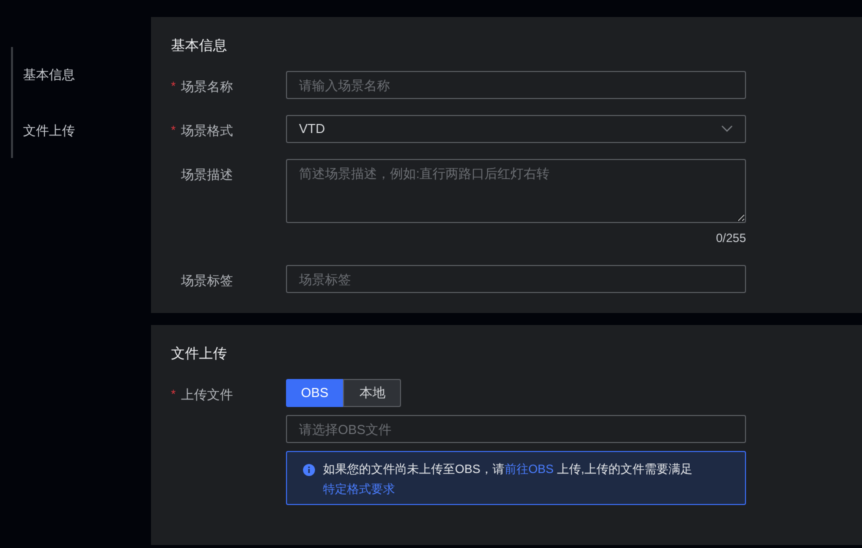 This screenshot has height=548, width=862. I want to click on info-message: 如果您的文件尚未上传至OBS，请前往OBS 上传,上传的文件需要满足 特定格式要求, so click(508, 479).